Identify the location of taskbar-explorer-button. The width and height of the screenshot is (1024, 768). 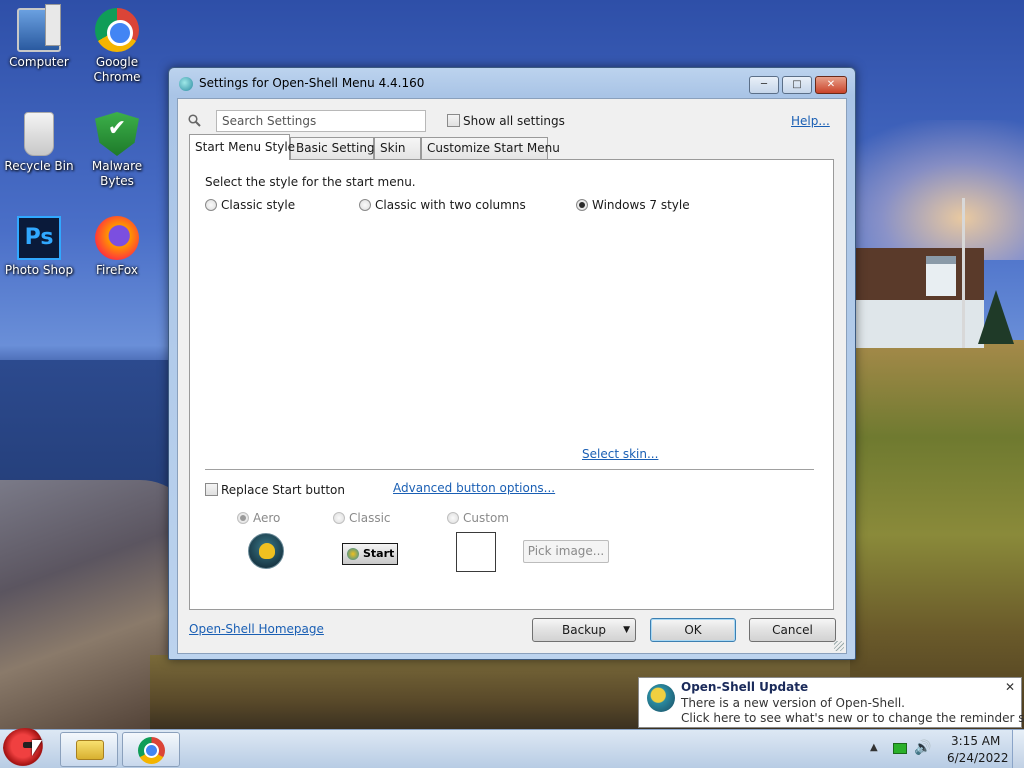
(89, 749).